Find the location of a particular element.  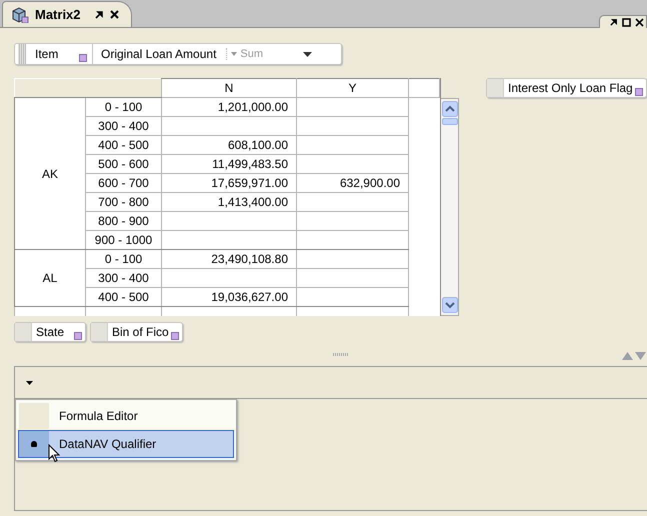

scroll-thumb is located at coordinates (450, 121).